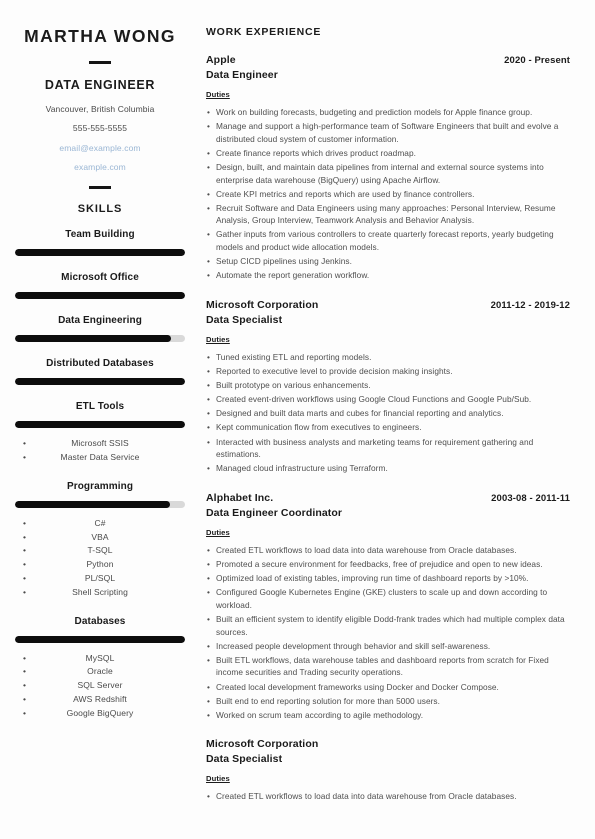 The width and height of the screenshot is (595, 839). Describe the element at coordinates (100, 659) in the screenshot. I see `list-item: MySQL` at that location.